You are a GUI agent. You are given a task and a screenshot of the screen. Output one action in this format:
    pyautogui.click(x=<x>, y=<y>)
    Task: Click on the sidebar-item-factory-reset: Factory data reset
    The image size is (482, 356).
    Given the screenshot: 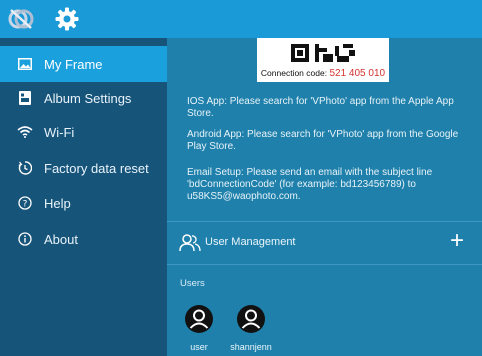 What is the action you would take?
    pyautogui.click(x=83, y=168)
    